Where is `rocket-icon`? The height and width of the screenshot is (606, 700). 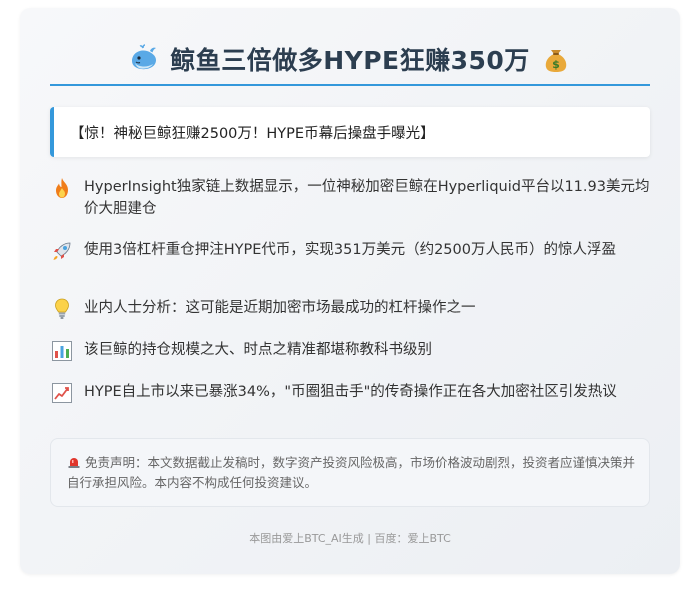
rocket-icon is located at coordinates (62, 251).